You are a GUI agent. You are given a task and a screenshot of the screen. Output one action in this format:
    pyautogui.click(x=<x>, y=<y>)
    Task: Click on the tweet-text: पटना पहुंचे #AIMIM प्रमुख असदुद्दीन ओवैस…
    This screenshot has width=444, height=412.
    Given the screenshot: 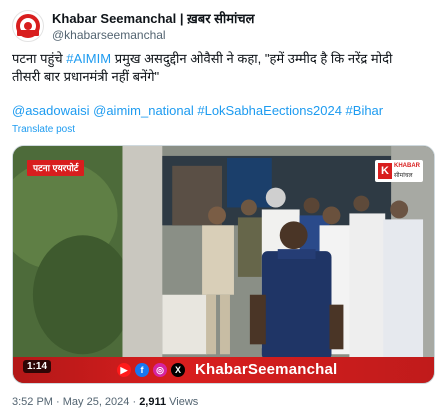 What is the action you would take?
    pyautogui.click(x=218, y=68)
    